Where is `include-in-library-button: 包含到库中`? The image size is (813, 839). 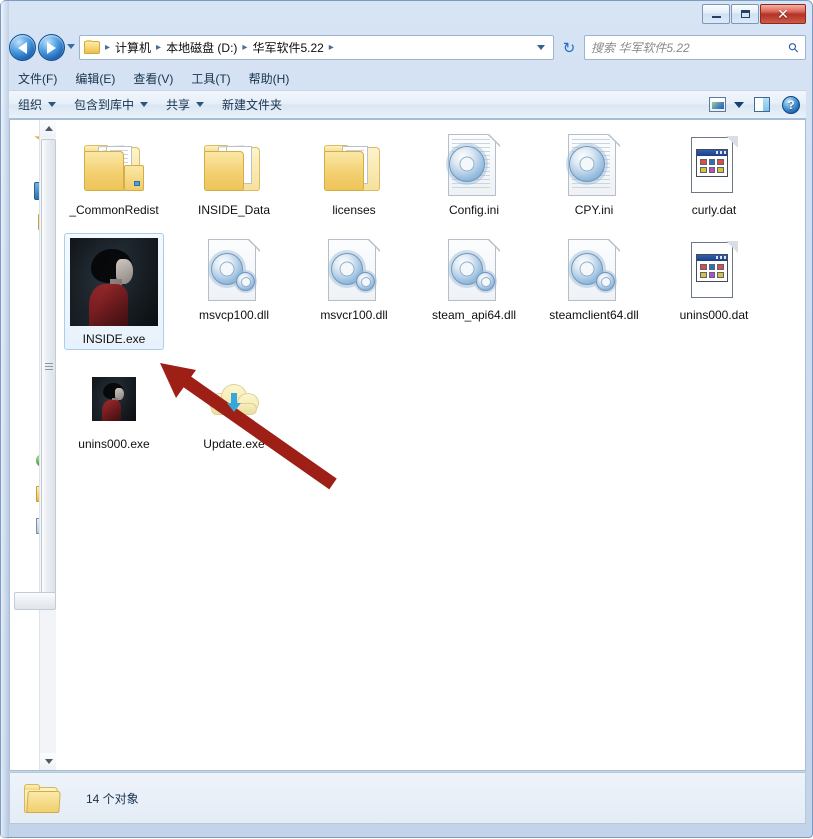
include-in-library-button: 包含到库中 is located at coordinates (111, 104).